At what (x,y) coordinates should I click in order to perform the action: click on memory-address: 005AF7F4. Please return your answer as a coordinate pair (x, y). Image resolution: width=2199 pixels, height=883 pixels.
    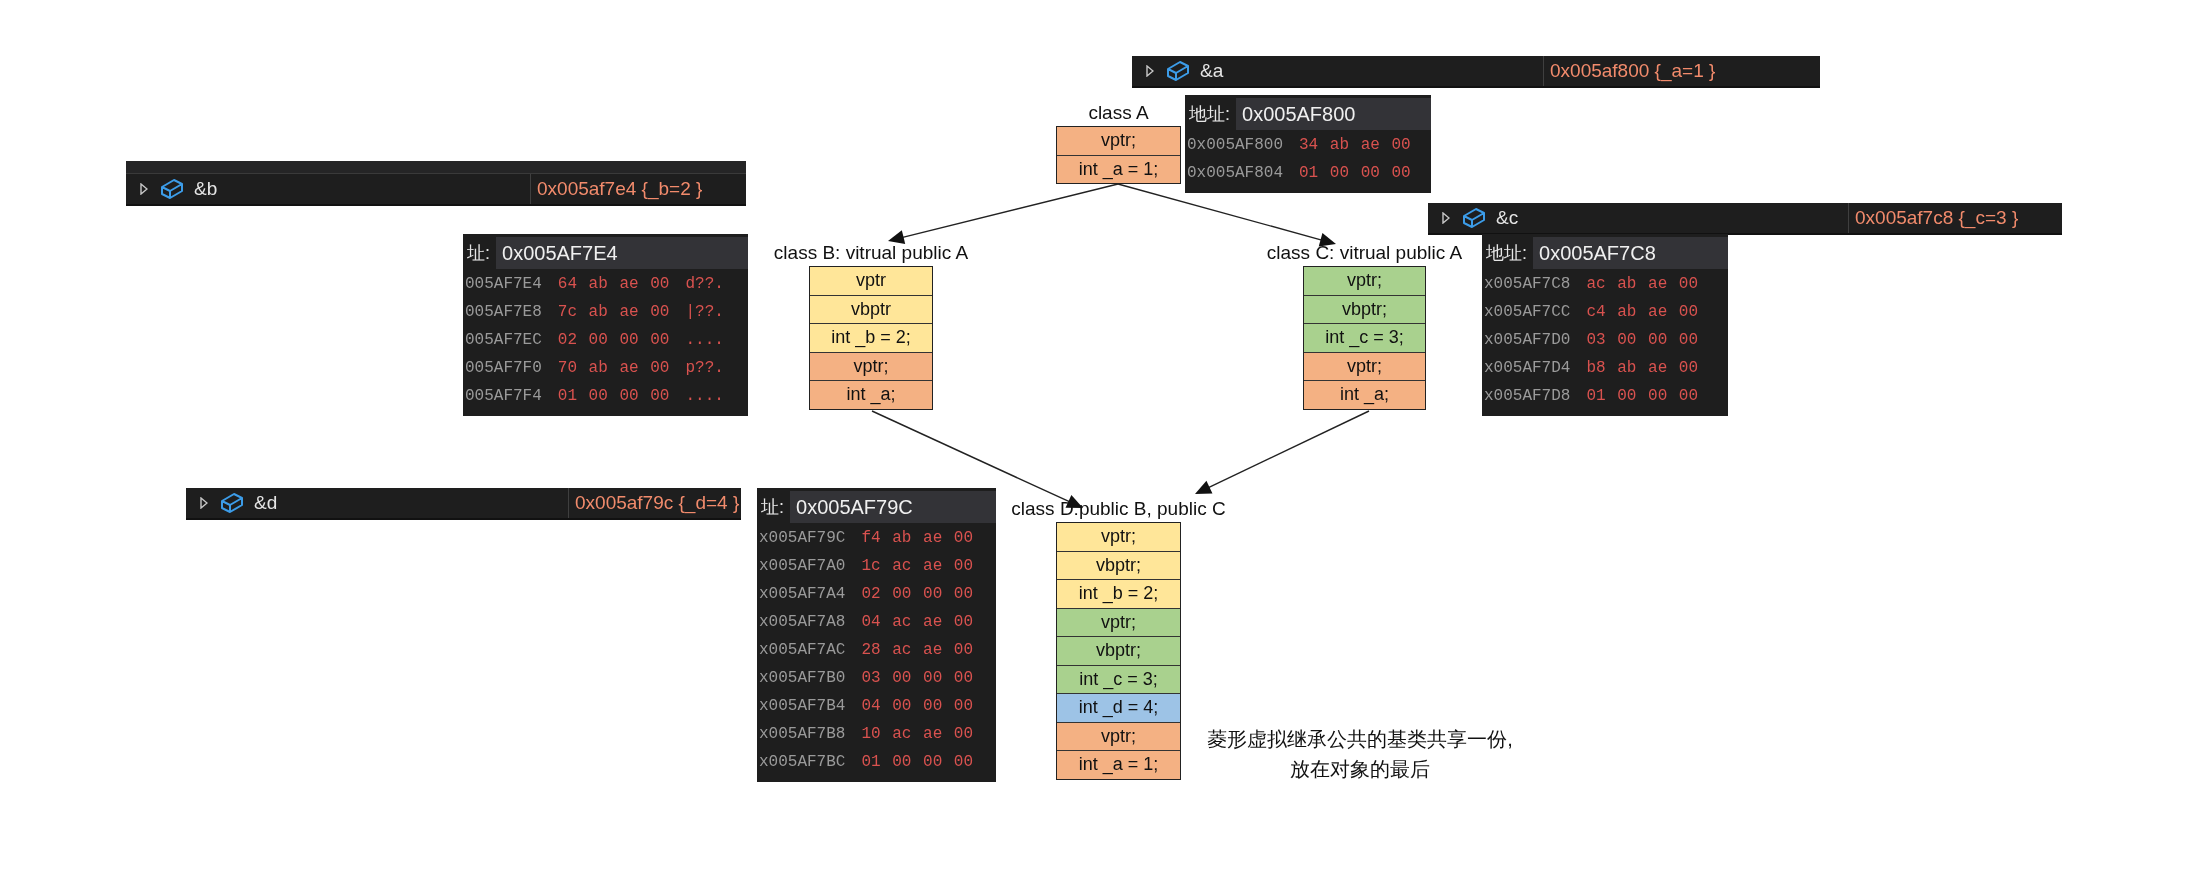
    Looking at the image, I should click on (503, 396).